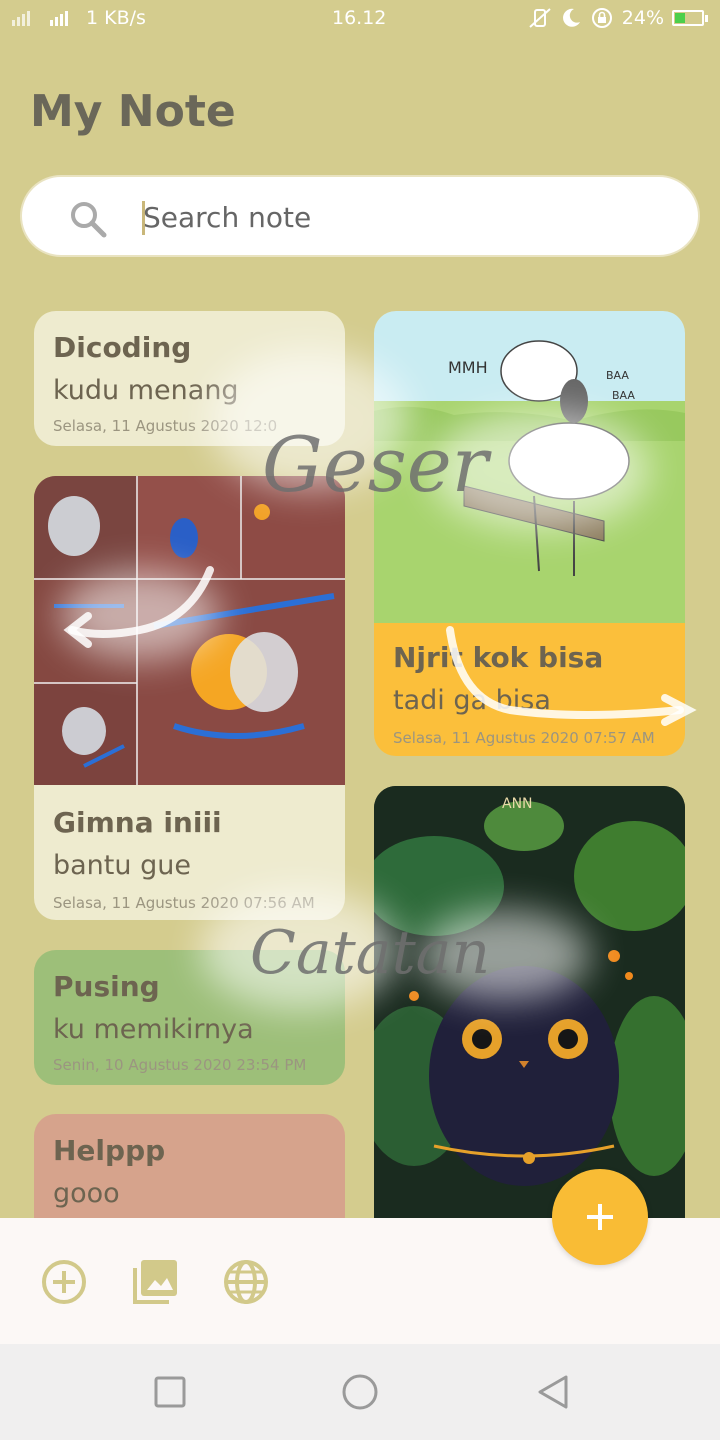 Image resolution: width=720 pixels, height=1440 pixels. I want to click on note-body: kudu menang, so click(146, 390).